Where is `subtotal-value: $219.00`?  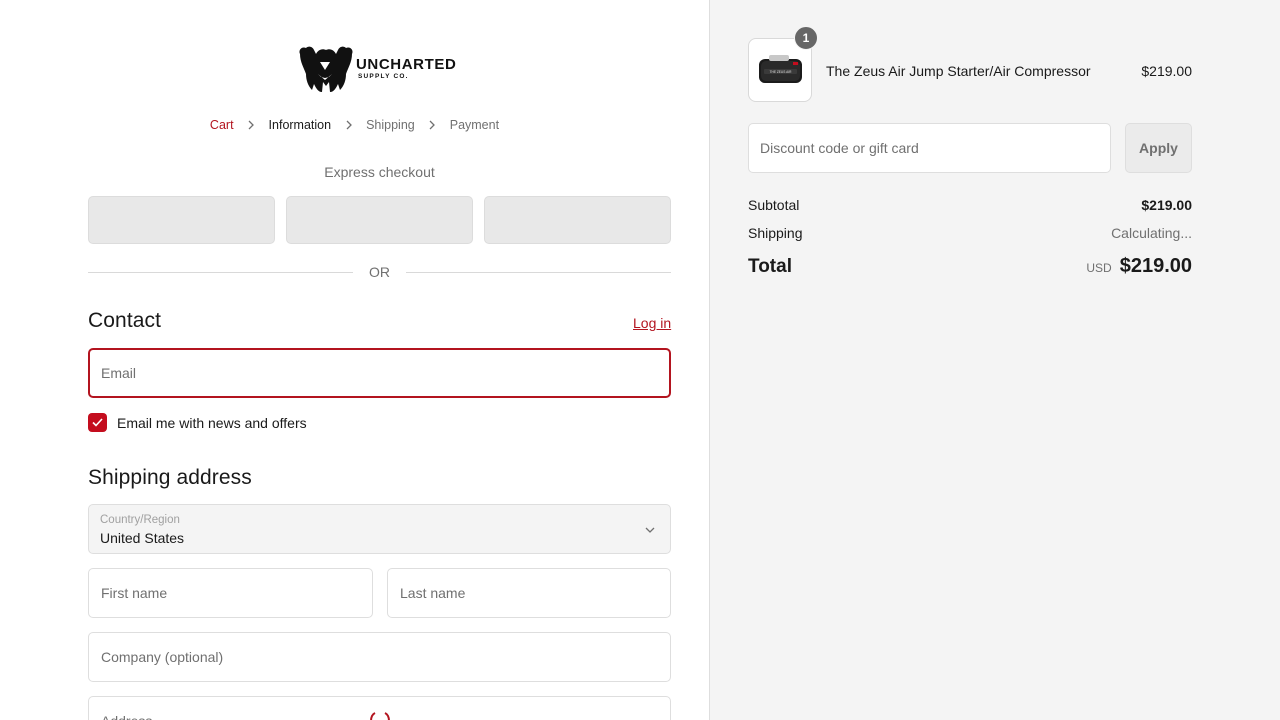
subtotal-value: $219.00 is located at coordinates (1166, 205).